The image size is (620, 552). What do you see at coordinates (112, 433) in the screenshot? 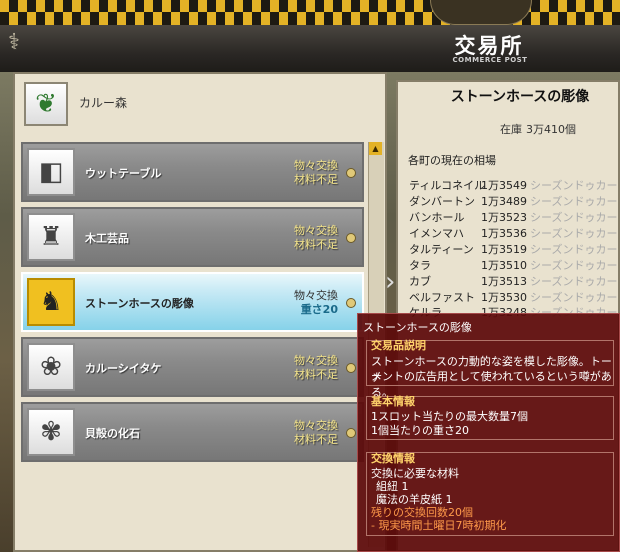
I see `item-name: 貝殻の化石` at bounding box center [112, 433].